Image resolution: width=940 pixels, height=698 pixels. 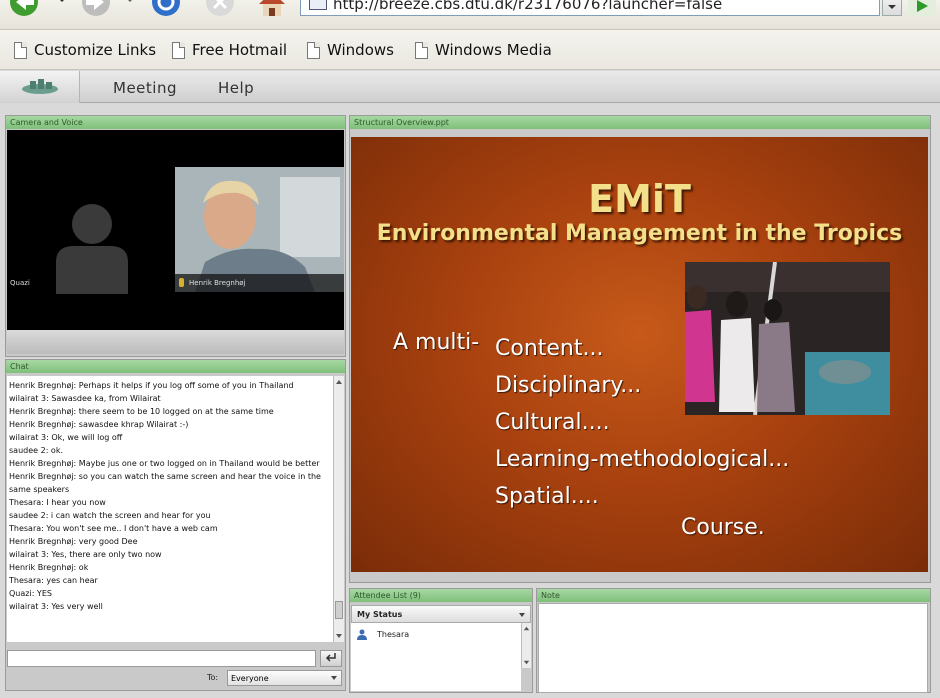 What do you see at coordinates (28, 9) in the screenshot?
I see `back-arrow-icon` at bounding box center [28, 9].